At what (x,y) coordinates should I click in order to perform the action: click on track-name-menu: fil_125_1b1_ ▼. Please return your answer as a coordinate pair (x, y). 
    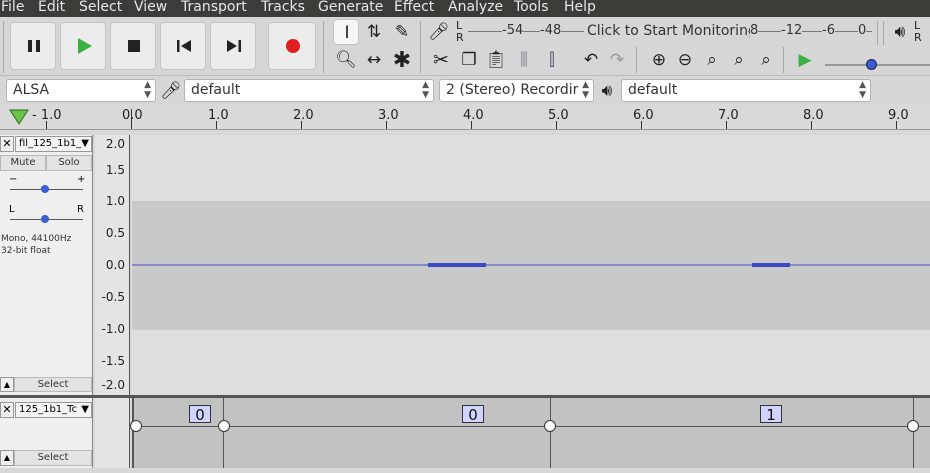
    Looking at the image, I should click on (53, 144).